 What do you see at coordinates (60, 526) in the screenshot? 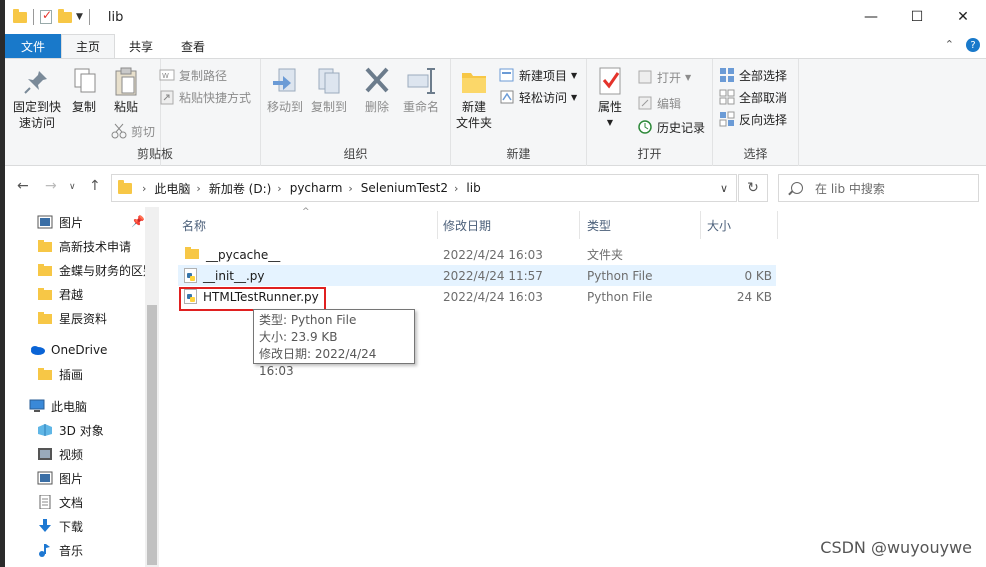
I see `nav-item-downloads: 下载` at bounding box center [60, 526].